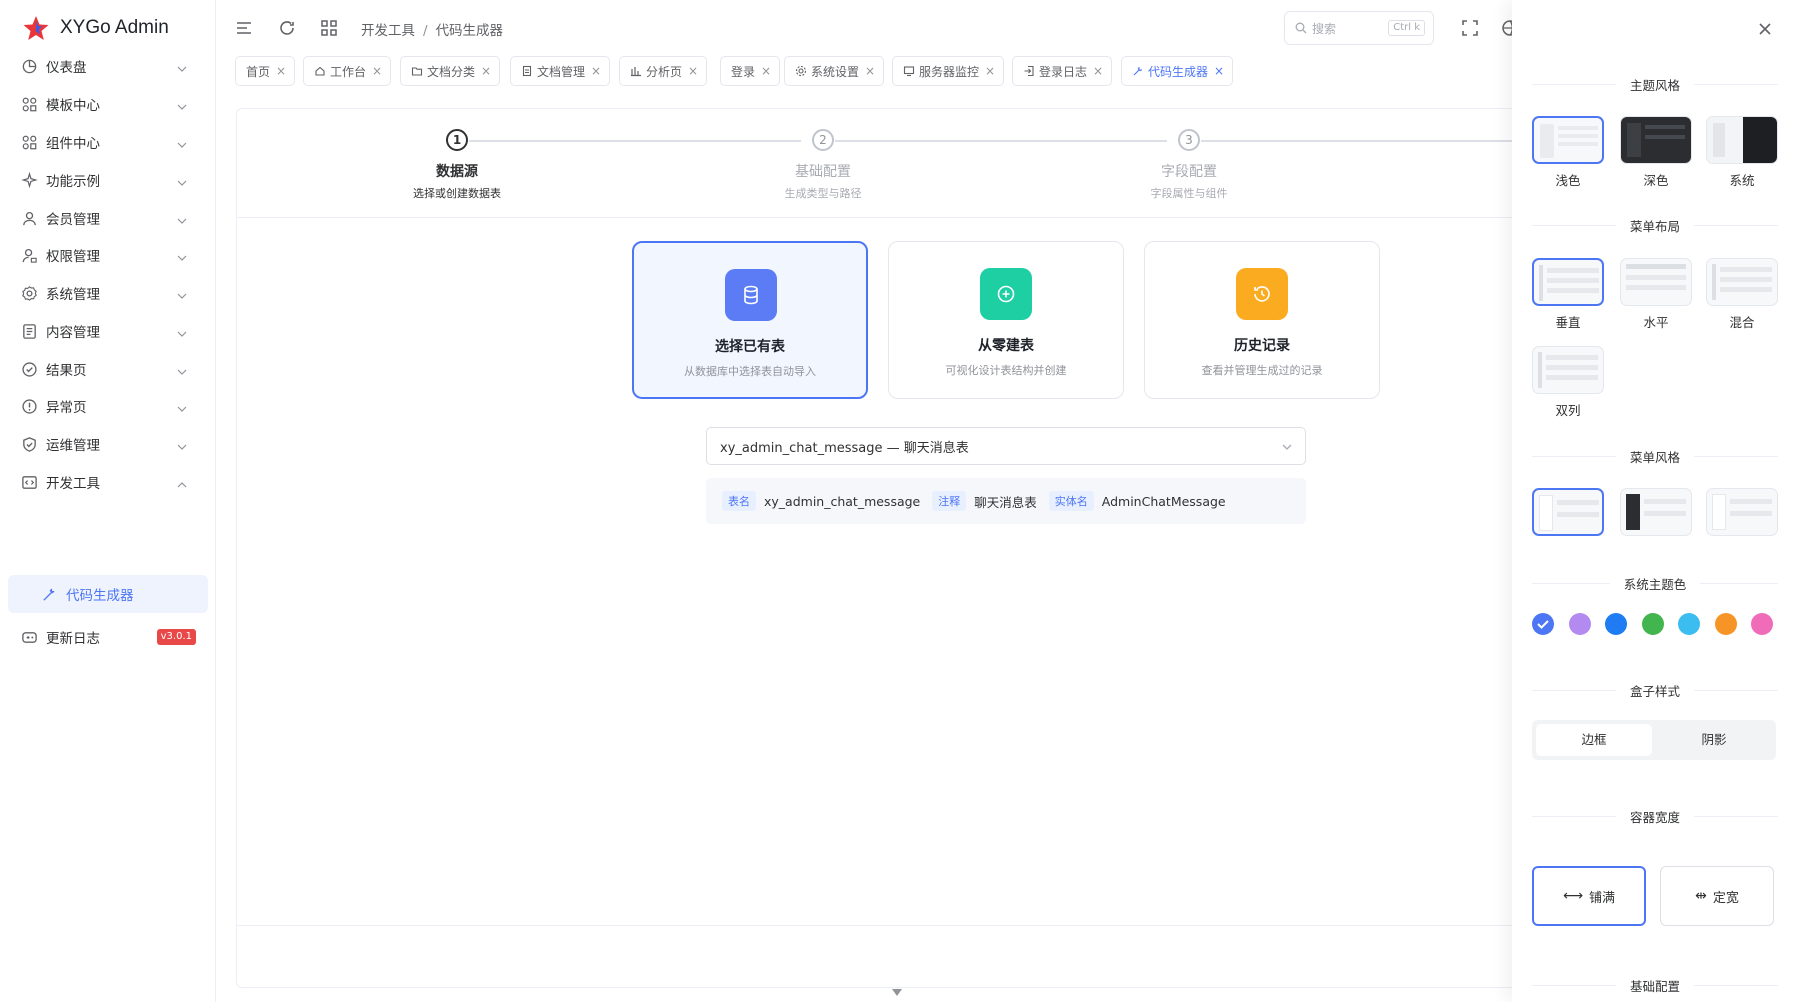  Describe the element at coordinates (876, 925) in the screenshot. I see `footer-divider` at that location.